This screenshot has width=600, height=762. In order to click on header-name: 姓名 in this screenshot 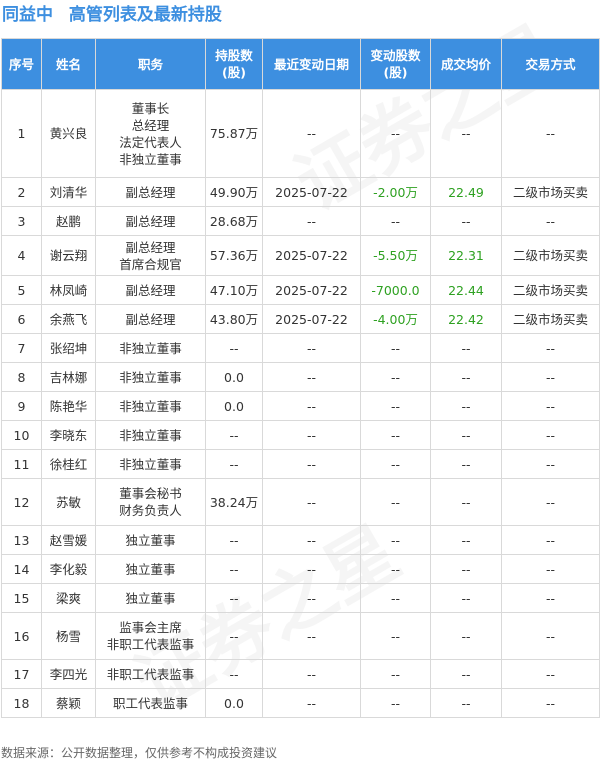, I will do `click(68, 64)`.